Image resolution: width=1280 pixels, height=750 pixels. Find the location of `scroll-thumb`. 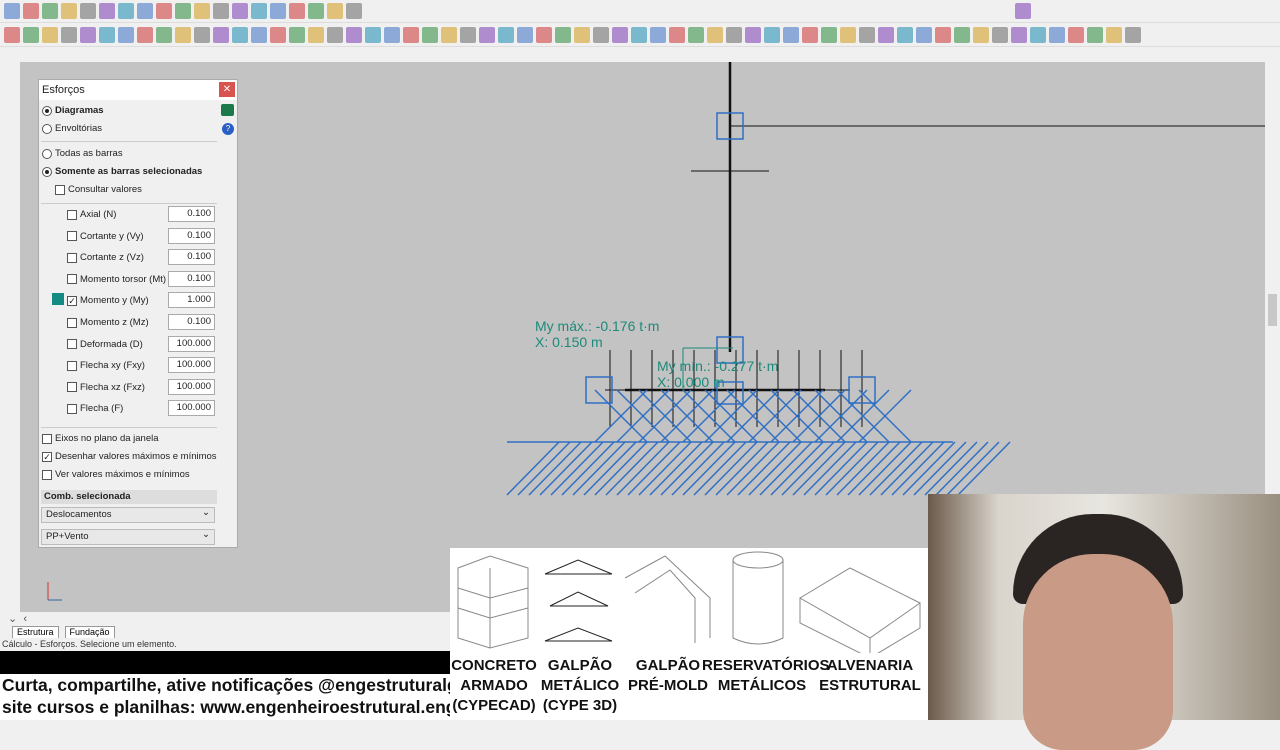

scroll-thumb is located at coordinates (1272, 310).